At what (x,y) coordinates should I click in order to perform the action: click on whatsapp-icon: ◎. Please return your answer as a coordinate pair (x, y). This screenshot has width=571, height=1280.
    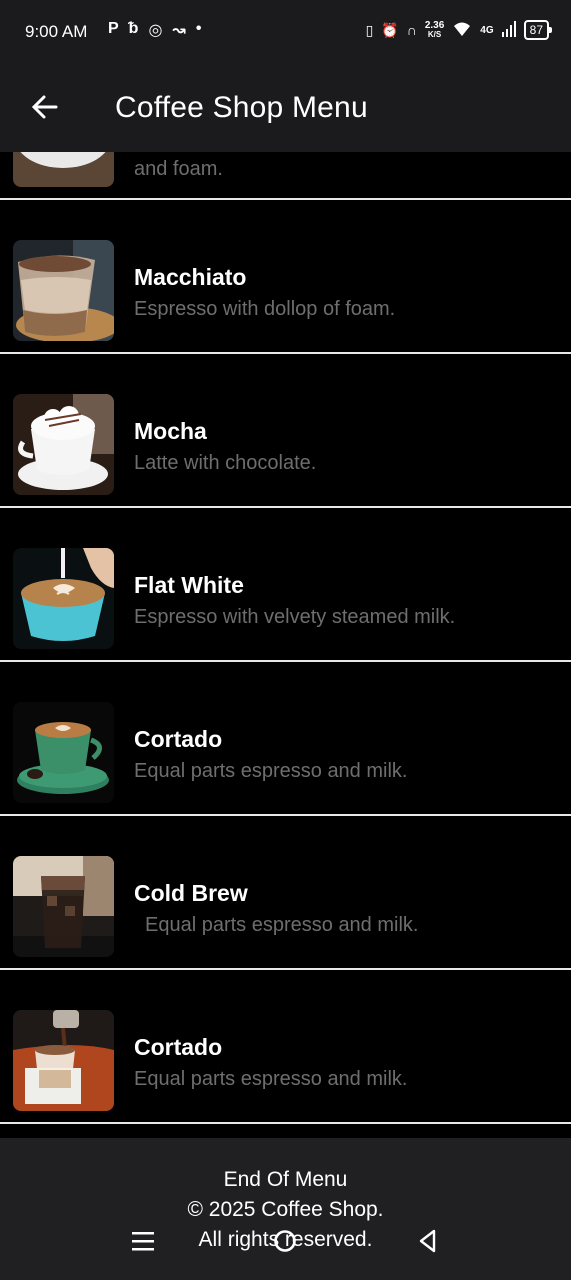
    Looking at the image, I should click on (155, 30).